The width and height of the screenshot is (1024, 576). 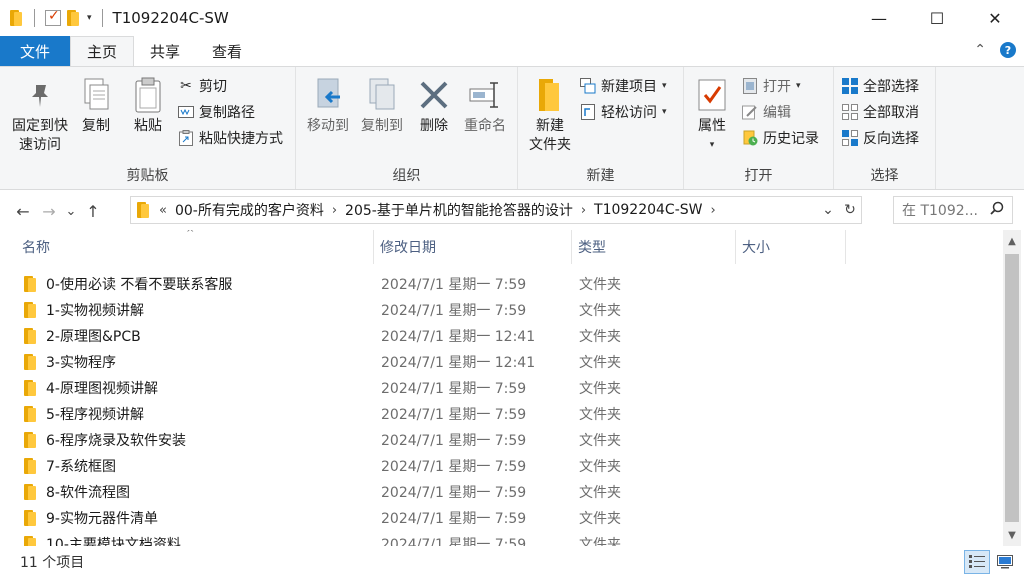 I want to click on breadcrumb-item: 00-所有完成的客户资料, so click(x=249, y=210).